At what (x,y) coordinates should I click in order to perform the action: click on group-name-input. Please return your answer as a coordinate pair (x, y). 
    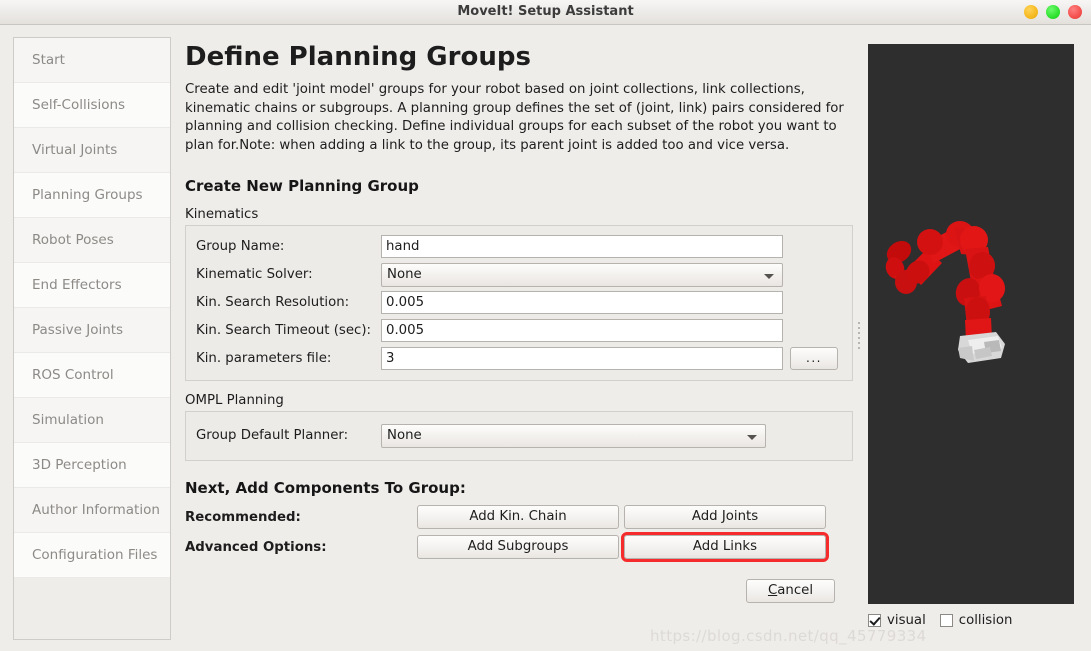
    Looking at the image, I should click on (582, 246).